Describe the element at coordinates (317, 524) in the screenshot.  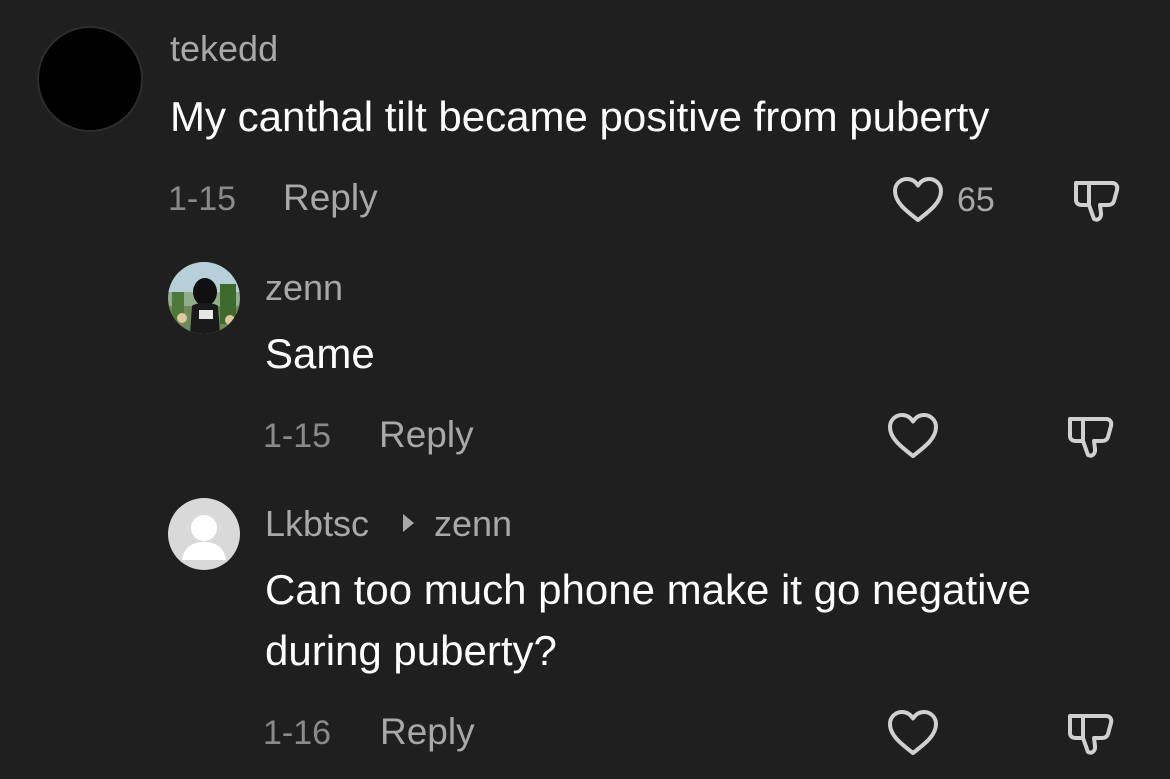
I see `comment-username: Lkbtsc` at that location.